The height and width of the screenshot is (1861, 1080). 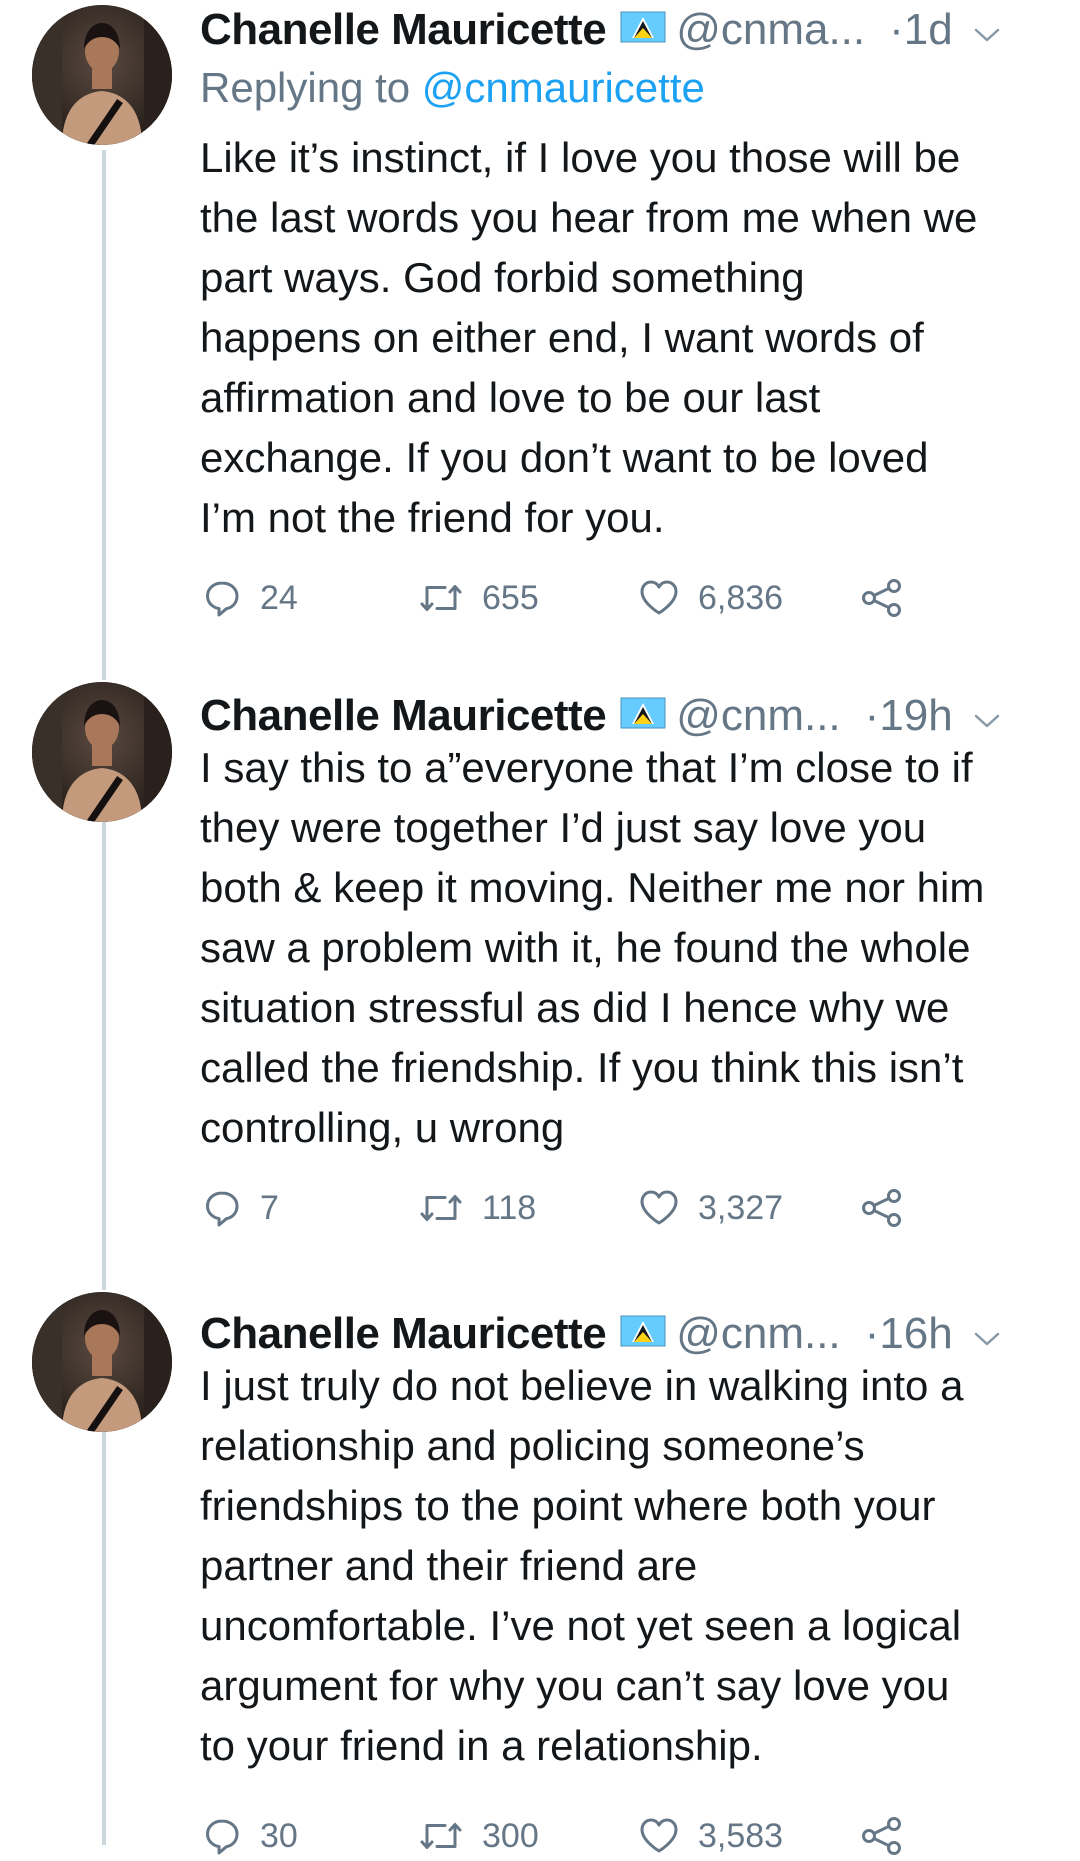 I want to click on tweet-text-line: affirmation and love to be our last, so click(x=510, y=397).